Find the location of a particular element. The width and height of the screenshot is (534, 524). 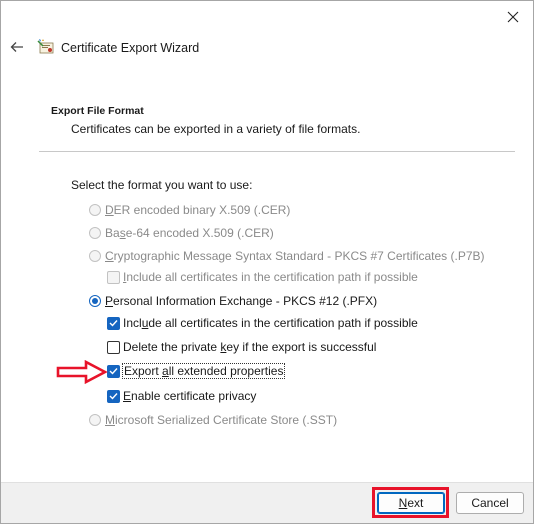

section-heading: Export File Format is located at coordinates (97, 111).